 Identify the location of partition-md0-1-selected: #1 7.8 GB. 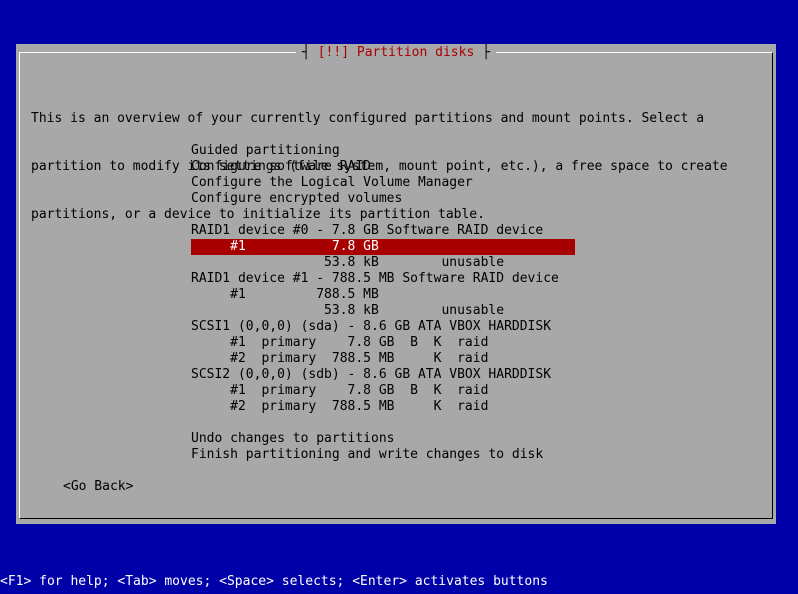
(383, 247).